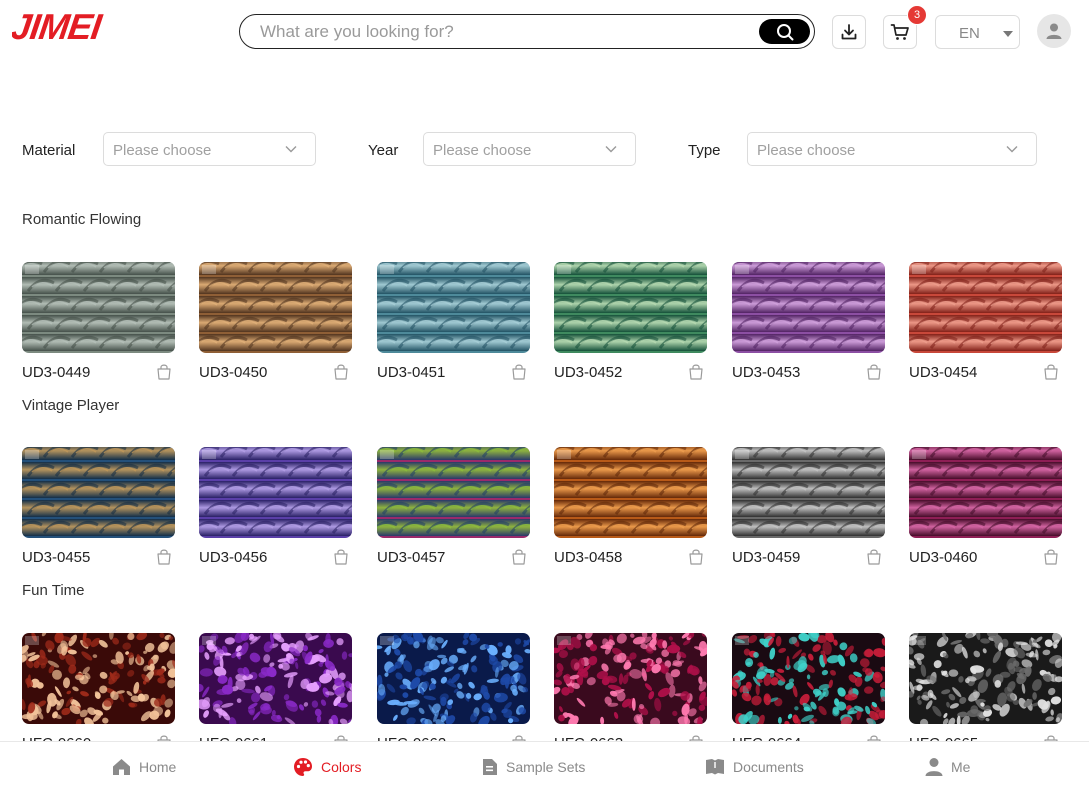 This screenshot has width=1089, height=790. What do you see at coordinates (704, 150) in the screenshot?
I see `type-label: Type` at bounding box center [704, 150].